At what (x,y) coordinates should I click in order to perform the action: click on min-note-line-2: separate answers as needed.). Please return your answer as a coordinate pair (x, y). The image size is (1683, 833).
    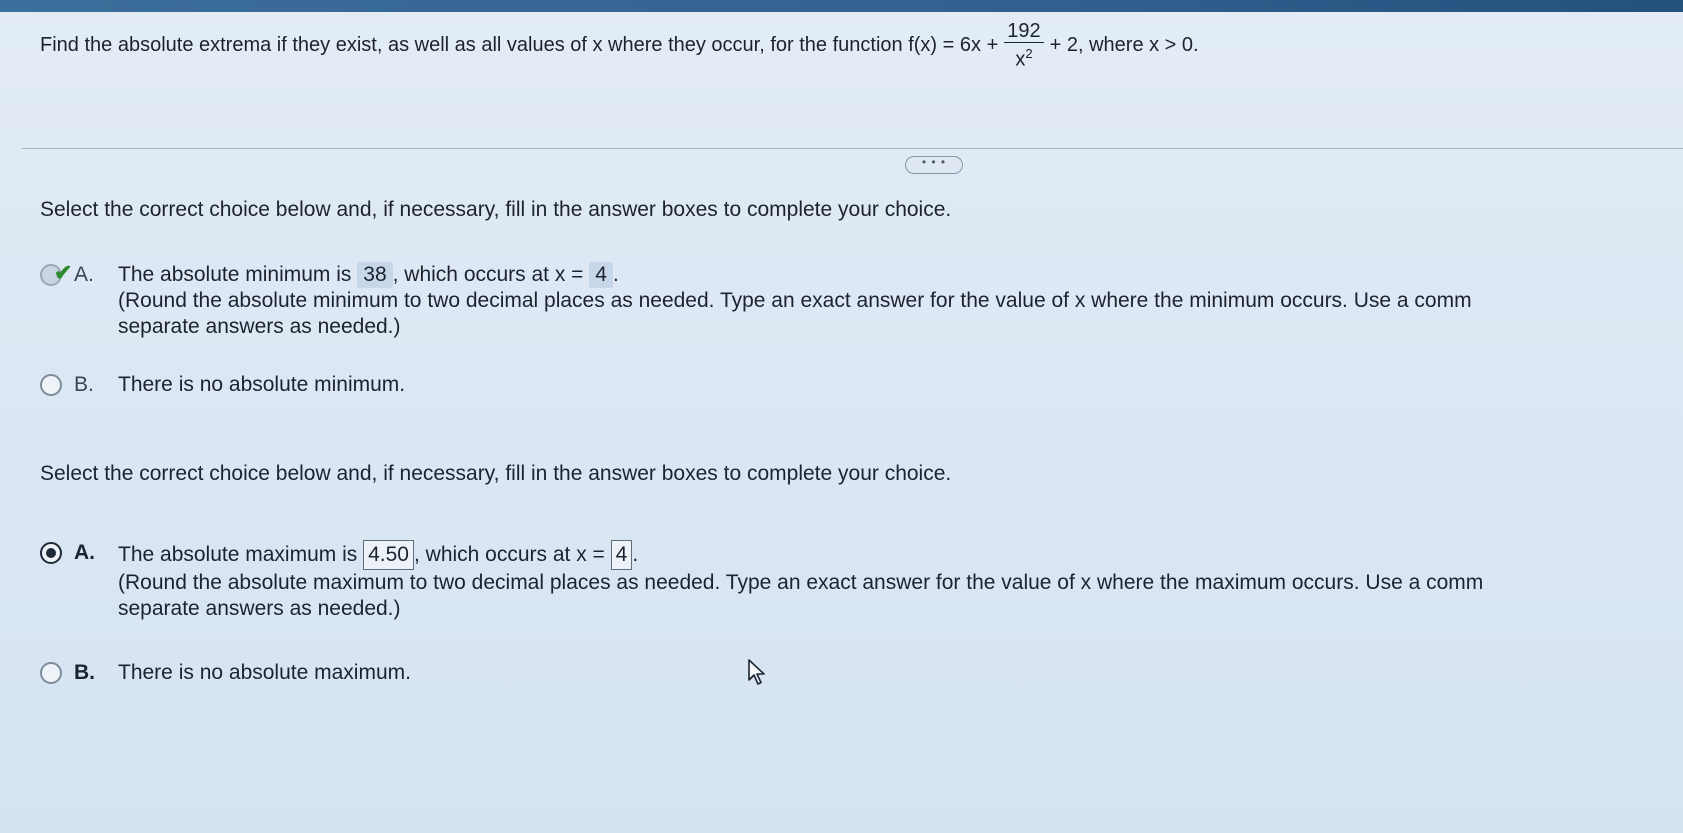
    Looking at the image, I should click on (259, 326).